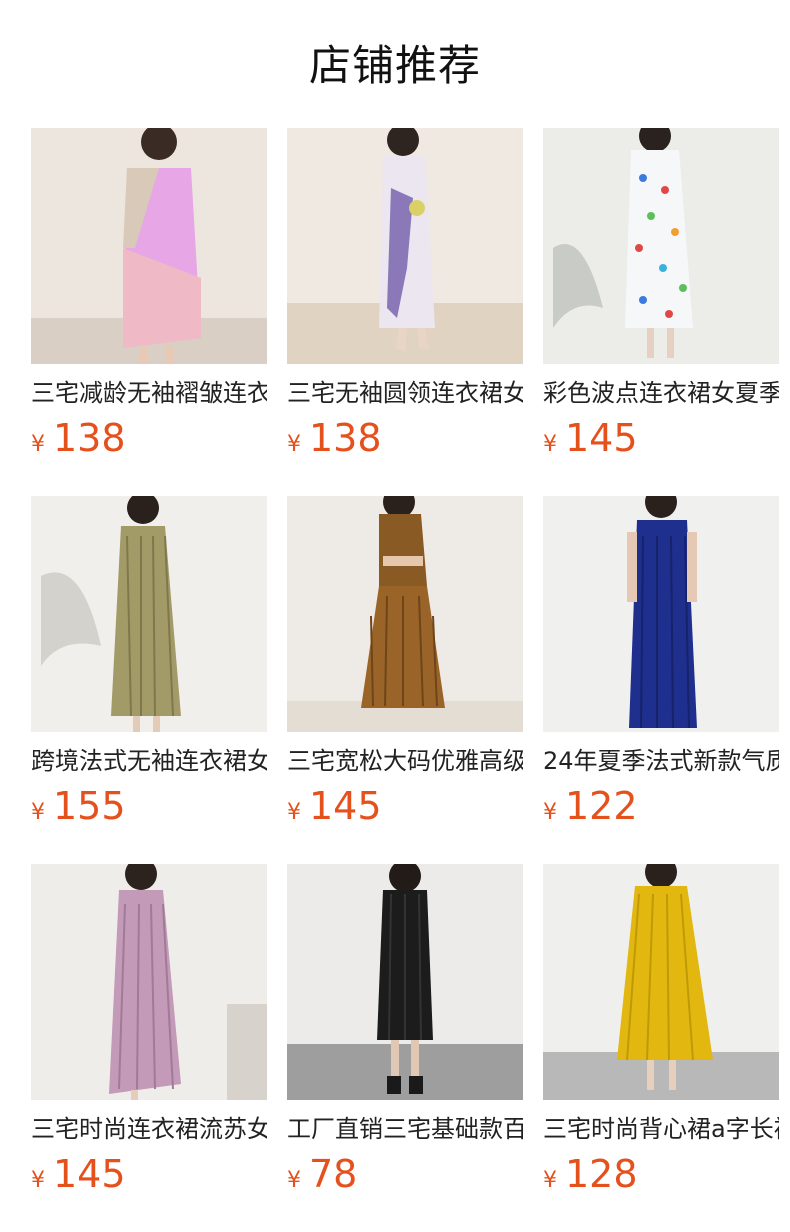 The width and height of the screenshot is (790, 1232). Describe the element at coordinates (149, 393) in the screenshot. I see `product-name: 三宅减龄无袖褶皱连衣裙` at that location.